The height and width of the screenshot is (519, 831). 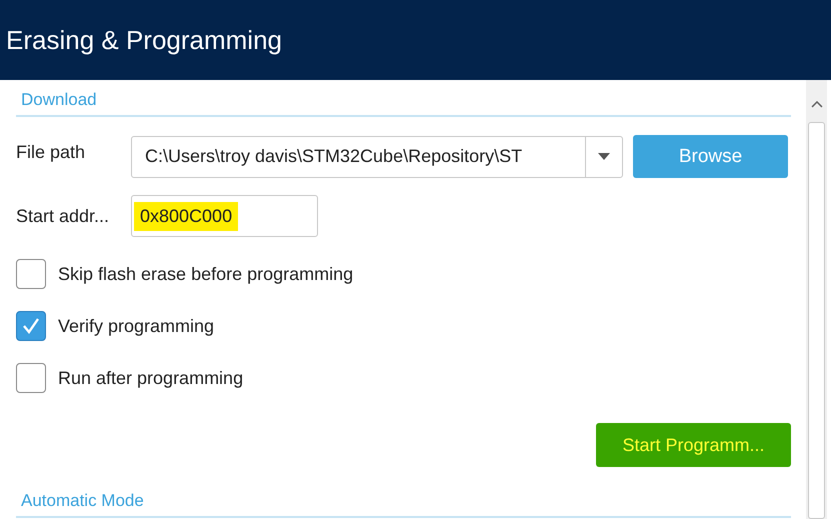 What do you see at coordinates (816, 104) in the screenshot?
I see `scroll-up-icon` at bounding box center [816, 104].